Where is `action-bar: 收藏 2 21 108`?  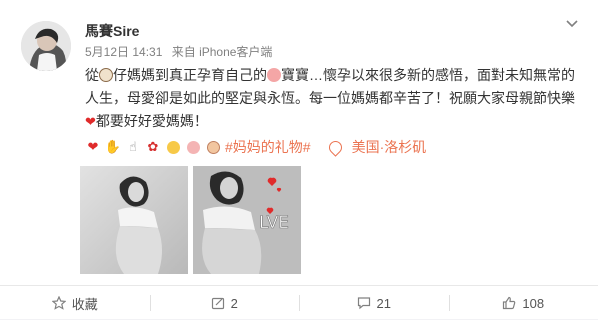
action-bar: 收藏 2 21 108 is located at coordinates (299, 302).